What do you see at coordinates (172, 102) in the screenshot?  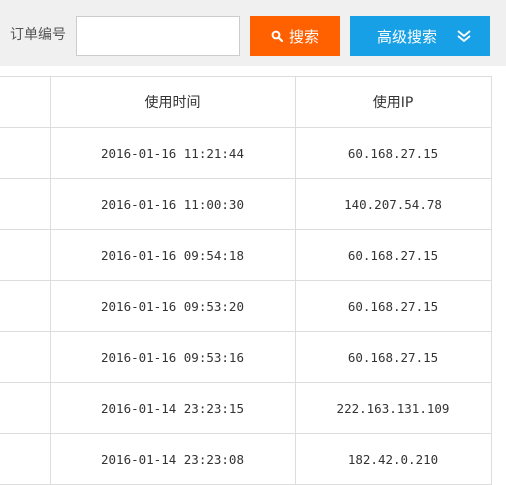 I see `column-header-usage-time: 使用时间` at bounding box center [172, 102].